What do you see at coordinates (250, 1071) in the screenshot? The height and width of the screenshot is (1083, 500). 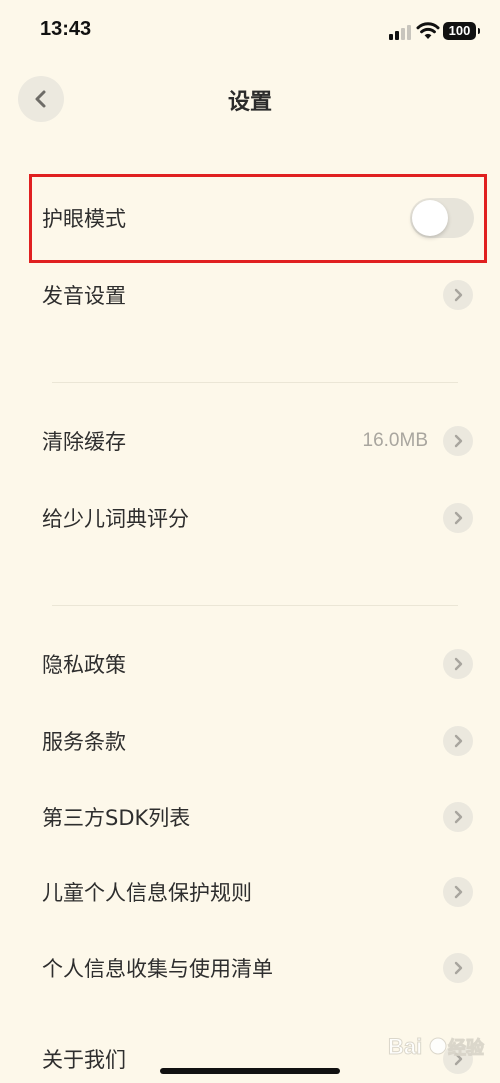 I see `home-indicator` at bounding box center [250, 1071].